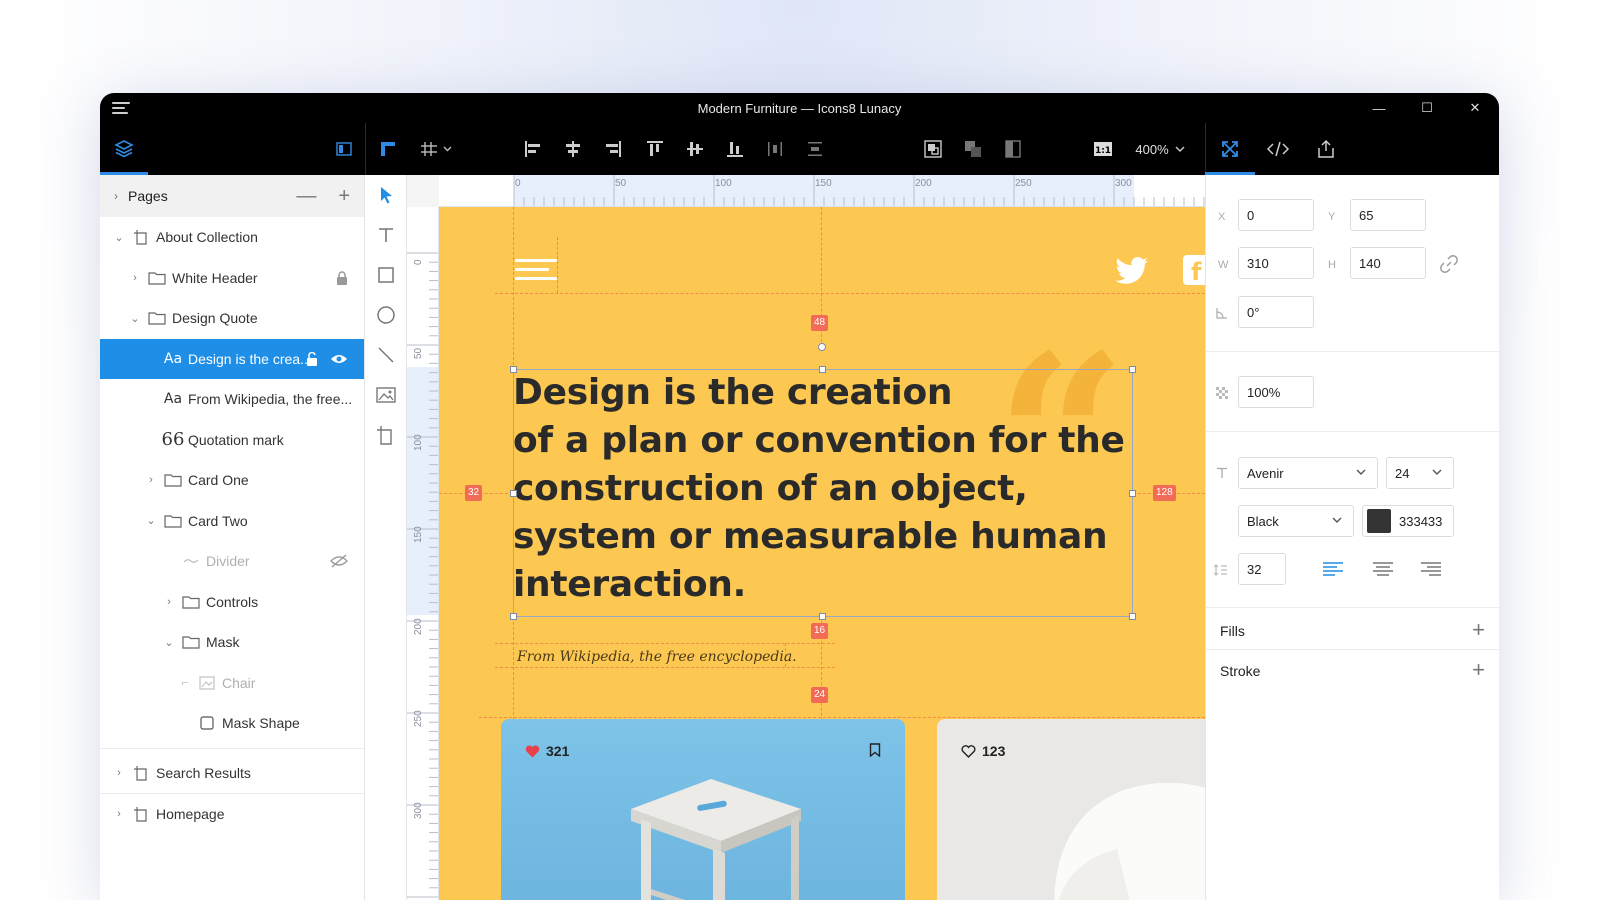 This screenshot has height=900, width=1600. I want to click on resize-arrows-icon, so click(1230, 149).